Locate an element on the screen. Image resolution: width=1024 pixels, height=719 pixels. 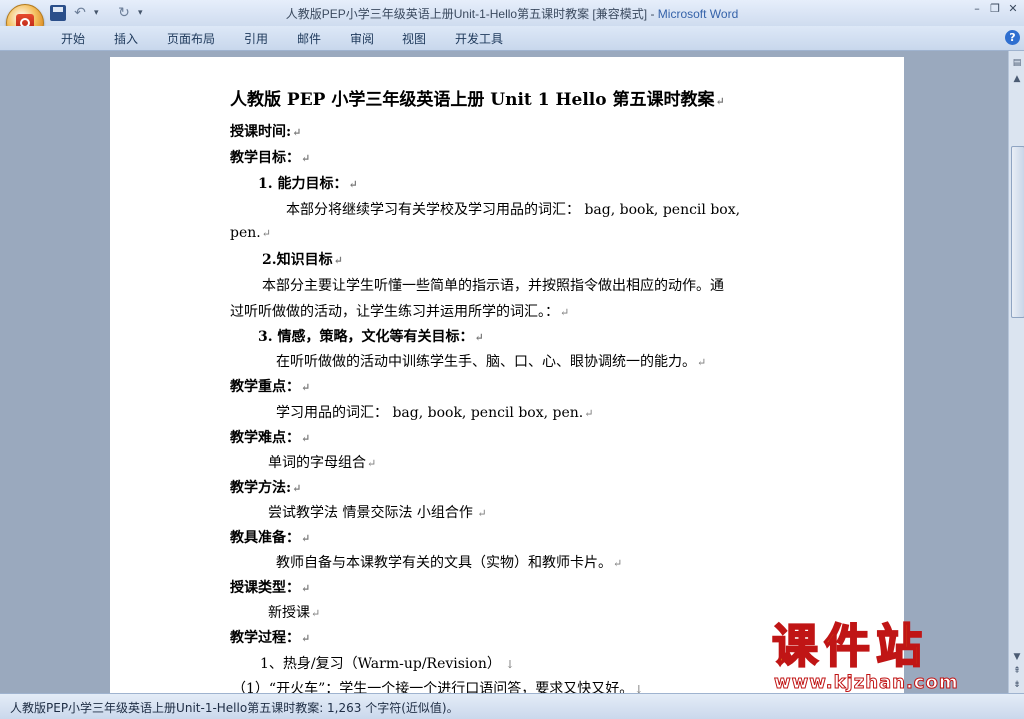
customize-qat-icon: ▾ is located at coordinates (146, 13).